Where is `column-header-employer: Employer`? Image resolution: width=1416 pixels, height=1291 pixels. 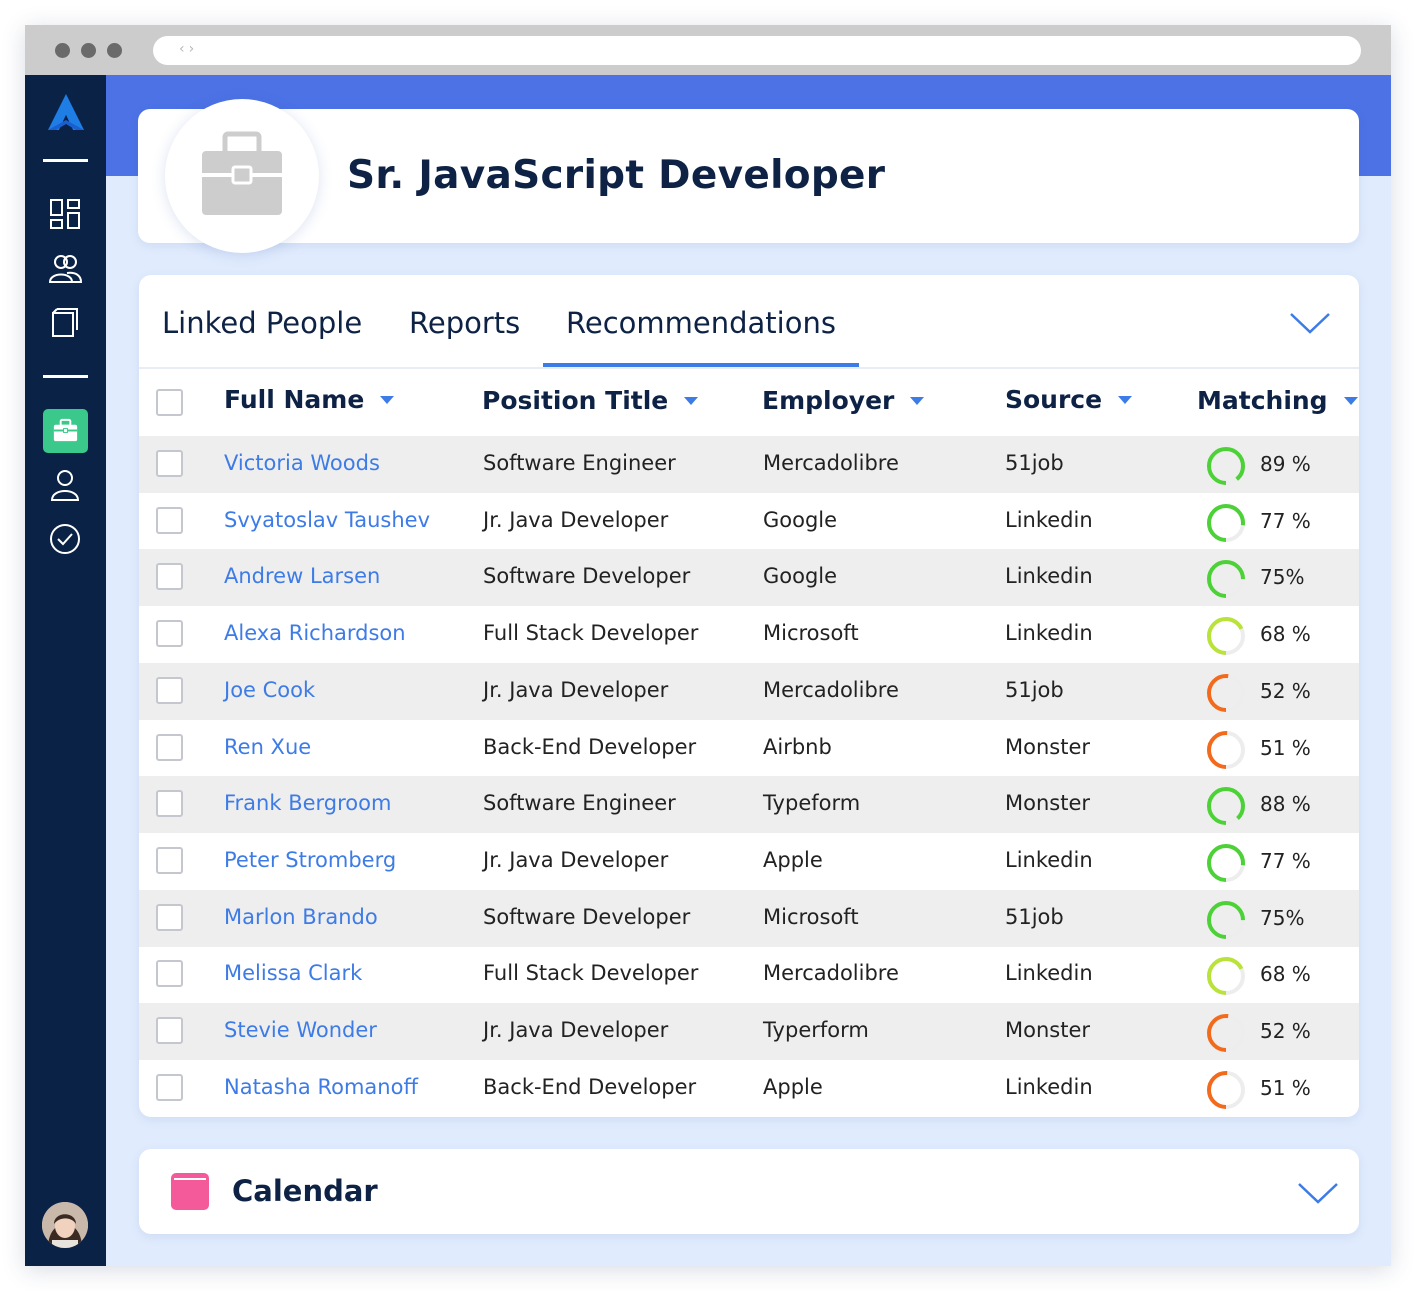 column-header-employer: Employer is located at coordinates (843, 400).